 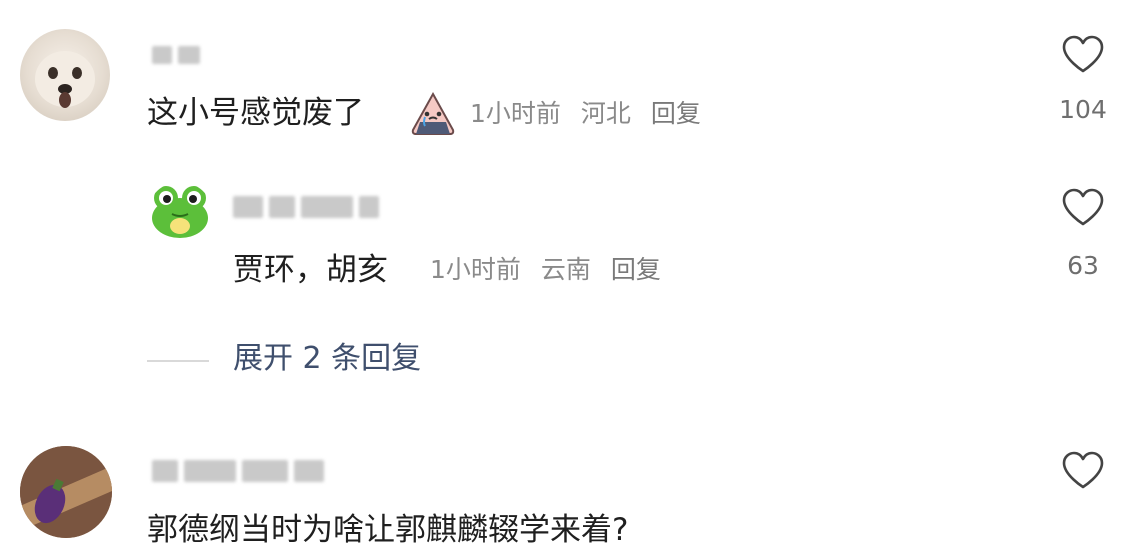 What do you see at coordinates (1083, 265) in the screenshot?
I see `like-count: 63` at bounding box center [1083, 265].